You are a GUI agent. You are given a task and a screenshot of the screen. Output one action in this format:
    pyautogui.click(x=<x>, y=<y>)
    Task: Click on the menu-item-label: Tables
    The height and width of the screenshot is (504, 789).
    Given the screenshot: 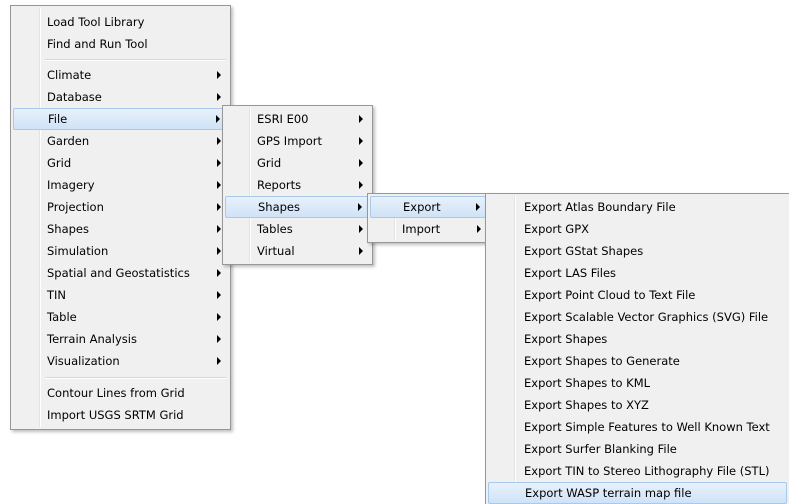 What is the action you would take?
    pyautogui.click(x=275, y=229)
    